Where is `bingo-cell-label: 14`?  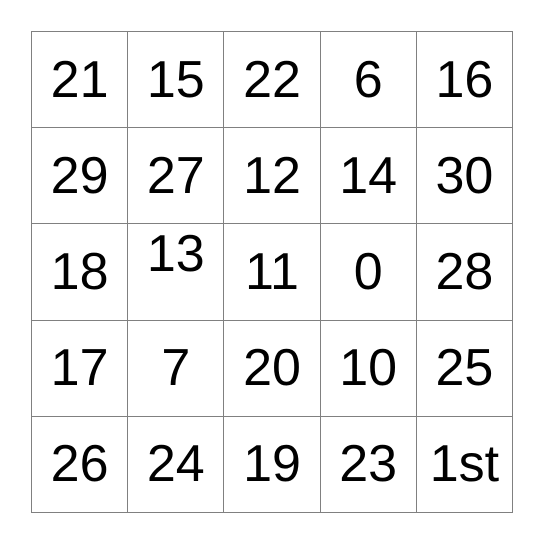
bingo-cell-label: 14 is located at coordinates (368, 175).